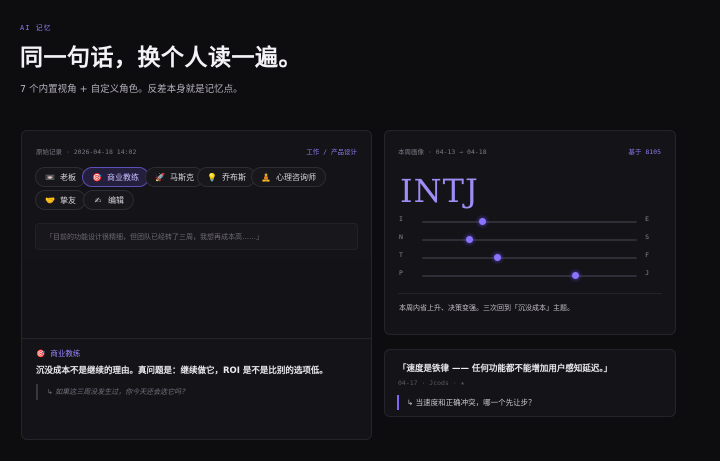 Image resolution: width=720 pixels, height=461 pixels. I want to click on chip-label: 马斯克, so click(182, 177).